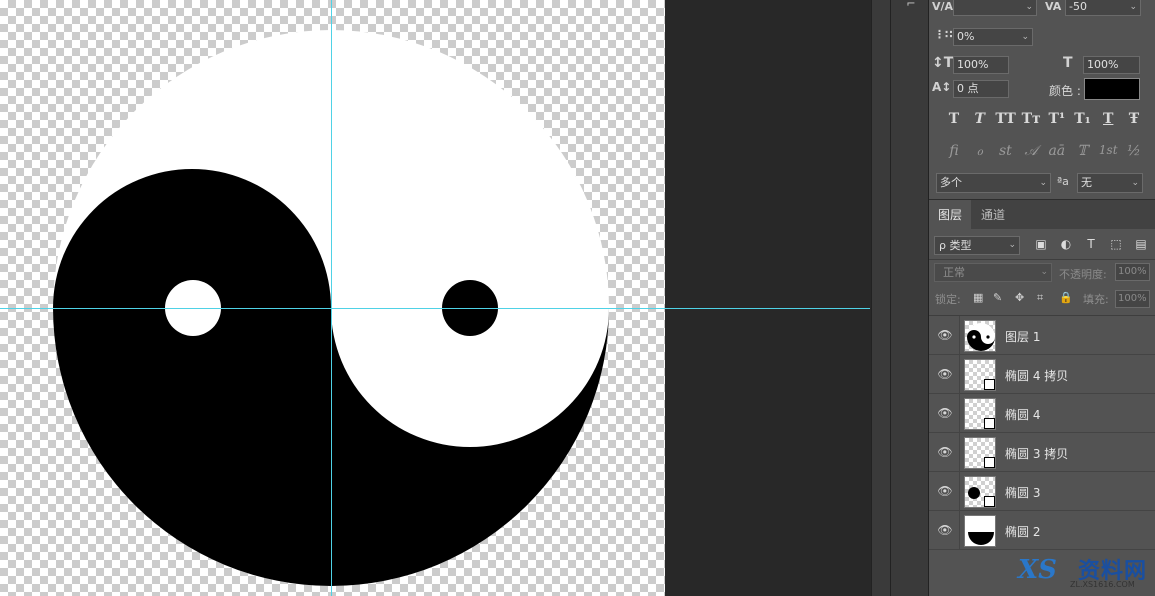  Describe the element at coordinates (1066, 246) in the screenshot. I see `adjustment-filter-icon: ◐` at that location.